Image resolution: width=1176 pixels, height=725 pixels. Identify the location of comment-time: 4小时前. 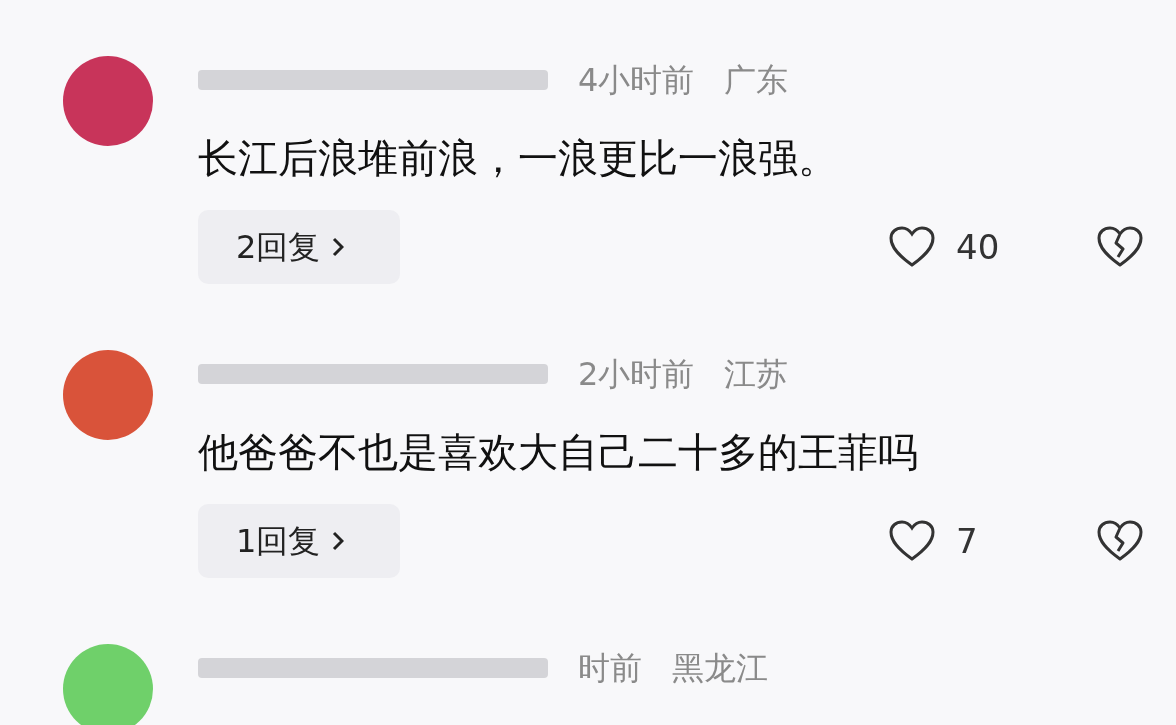
(636, 80).